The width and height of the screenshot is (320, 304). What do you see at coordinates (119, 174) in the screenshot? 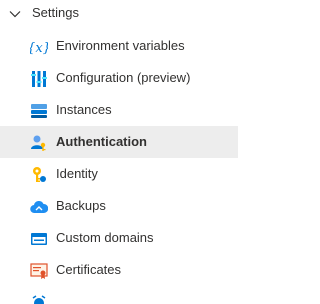
I see `menu-item-identity: Identity` at bounding box center [119, 174].